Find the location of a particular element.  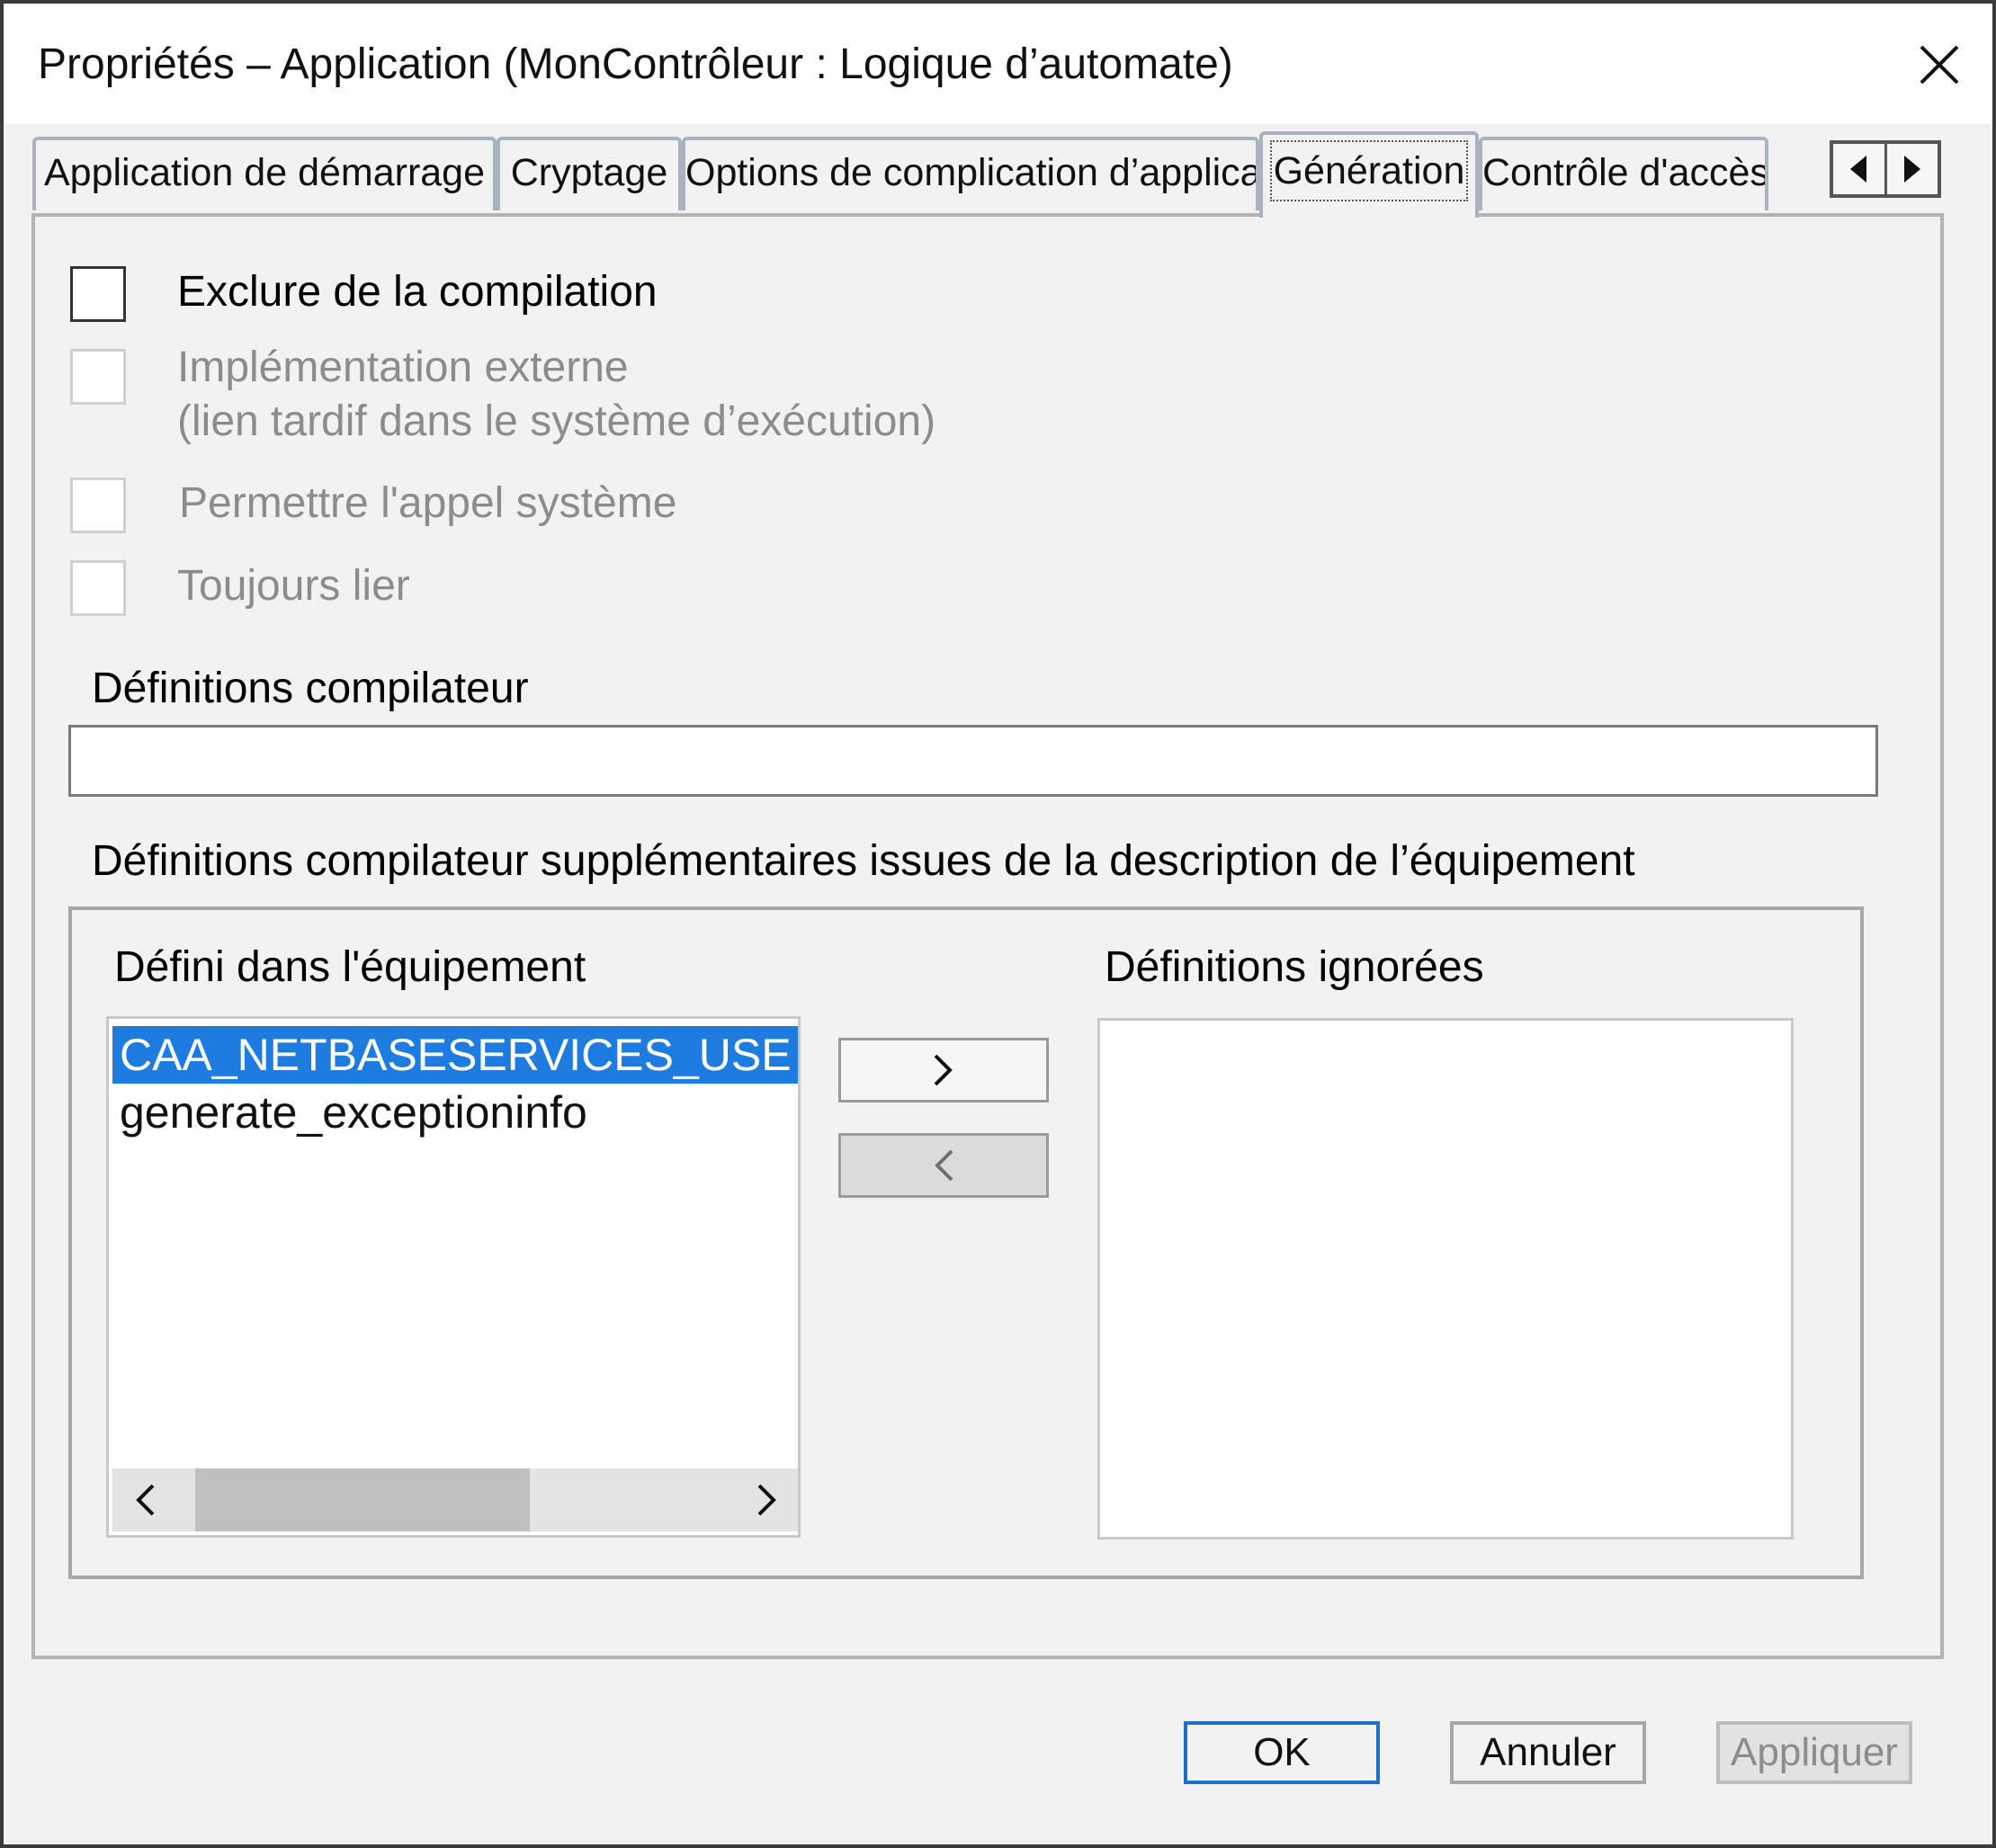

triangle-left-icon is located at coordinates (1858, 169).